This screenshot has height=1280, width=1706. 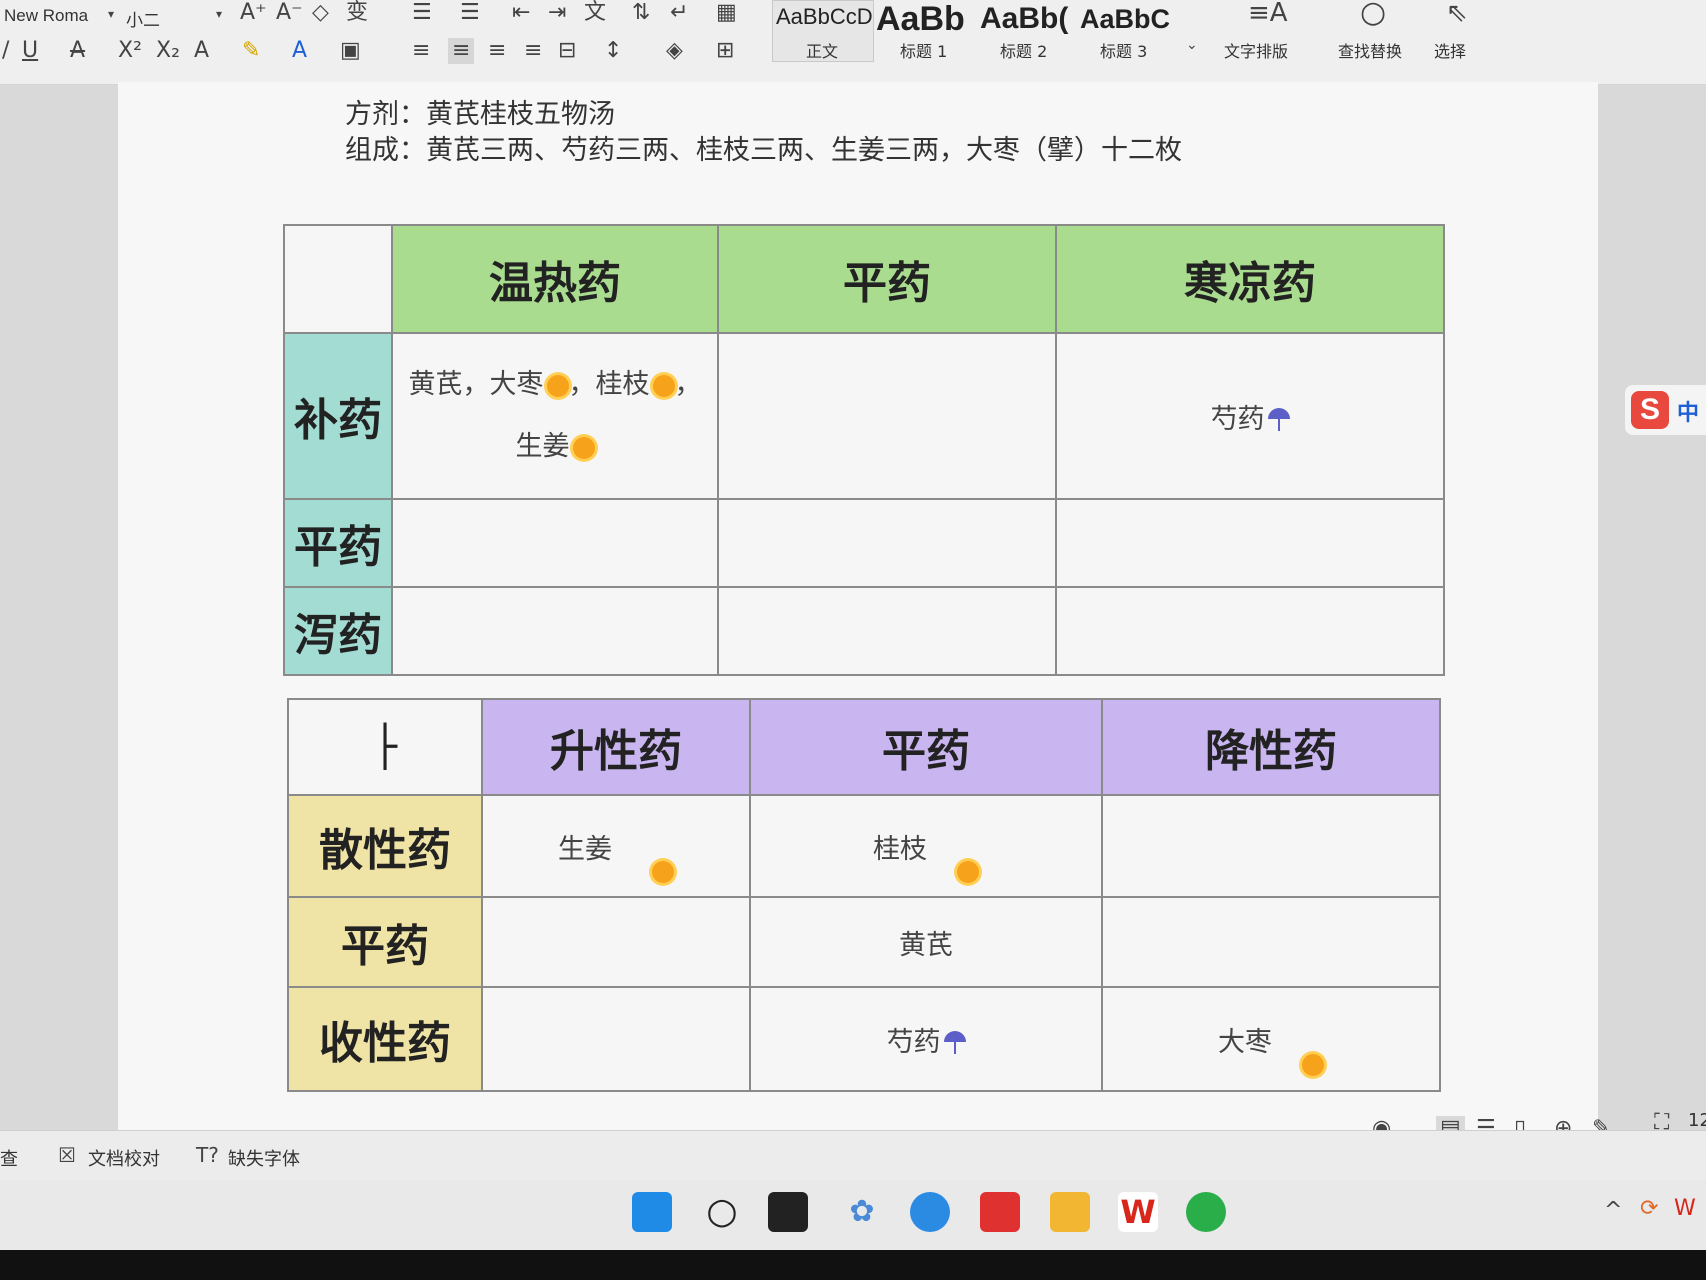 I want to click on status-check: 查, so click(x=9, y=1158).